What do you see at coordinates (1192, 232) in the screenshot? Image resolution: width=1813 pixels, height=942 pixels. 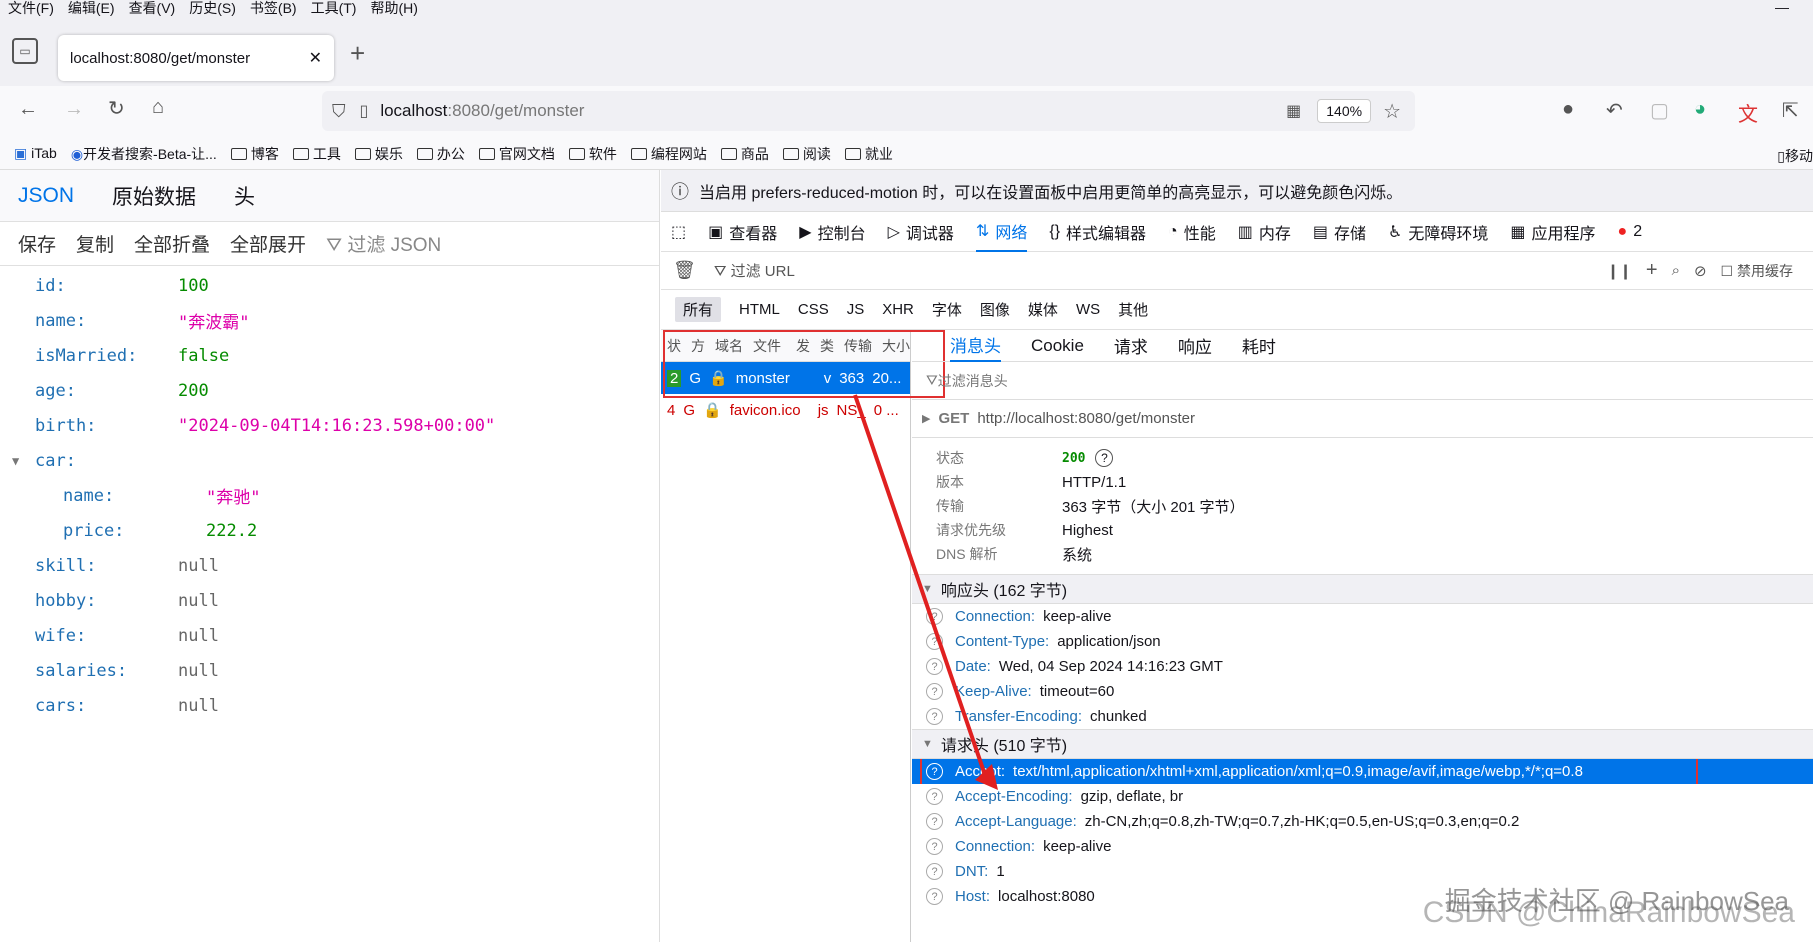 I see `tab-performance: ◔ 性能` at bounding box center [1192, 232].